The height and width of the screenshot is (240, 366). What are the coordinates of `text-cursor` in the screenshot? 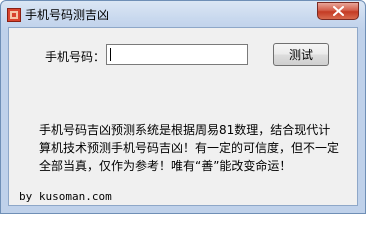 It's located at (110, 54).